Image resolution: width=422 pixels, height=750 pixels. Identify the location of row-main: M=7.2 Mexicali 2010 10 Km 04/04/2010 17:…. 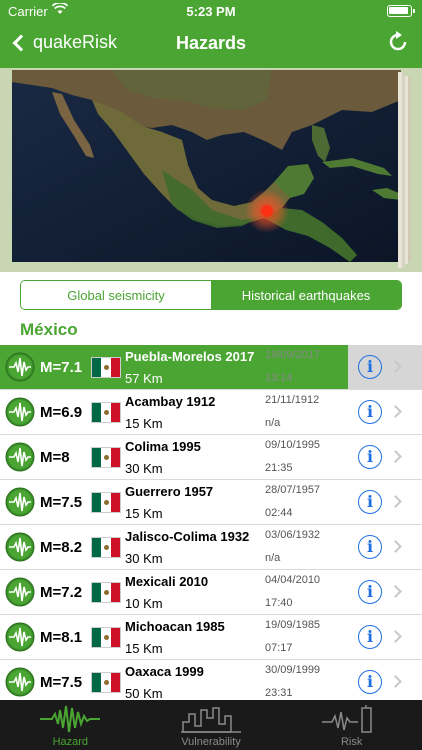
(174, 592).